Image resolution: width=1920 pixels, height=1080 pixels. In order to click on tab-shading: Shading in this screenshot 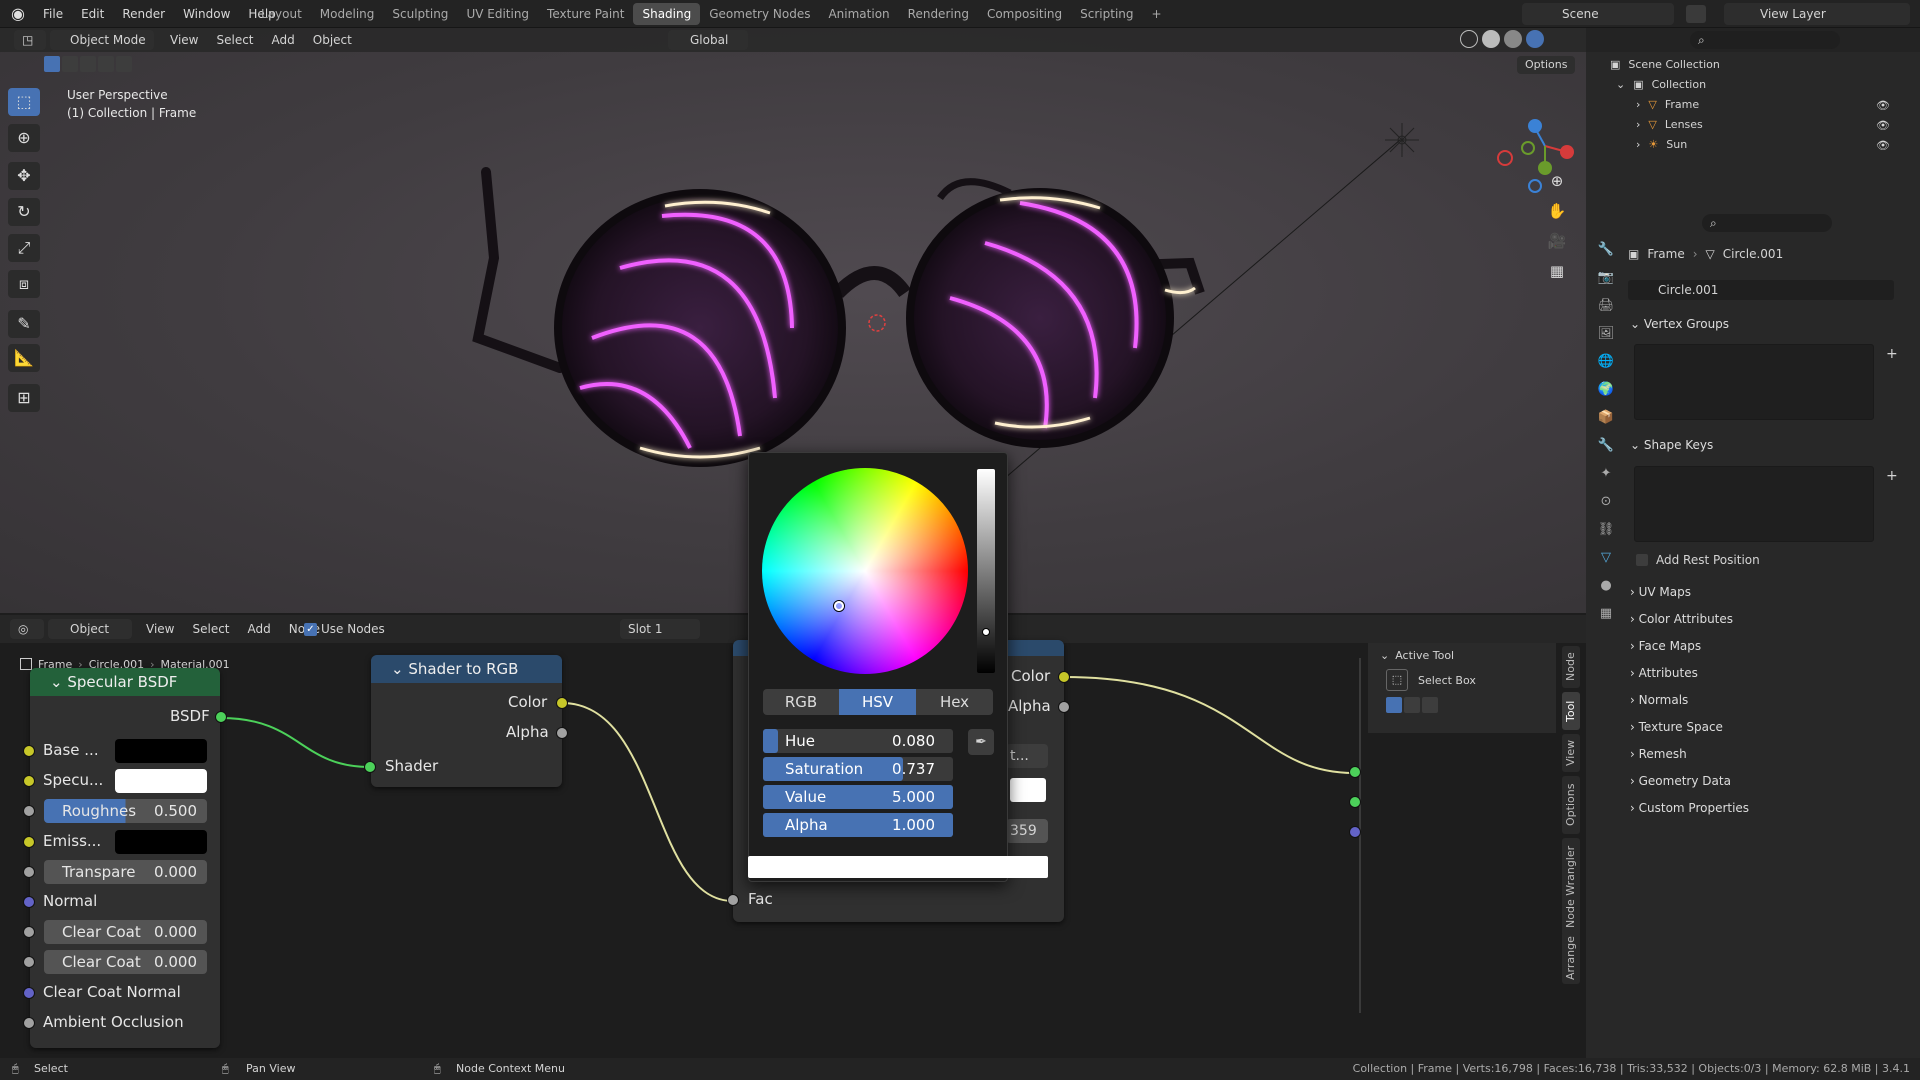, I will do `click(667, 14)`.